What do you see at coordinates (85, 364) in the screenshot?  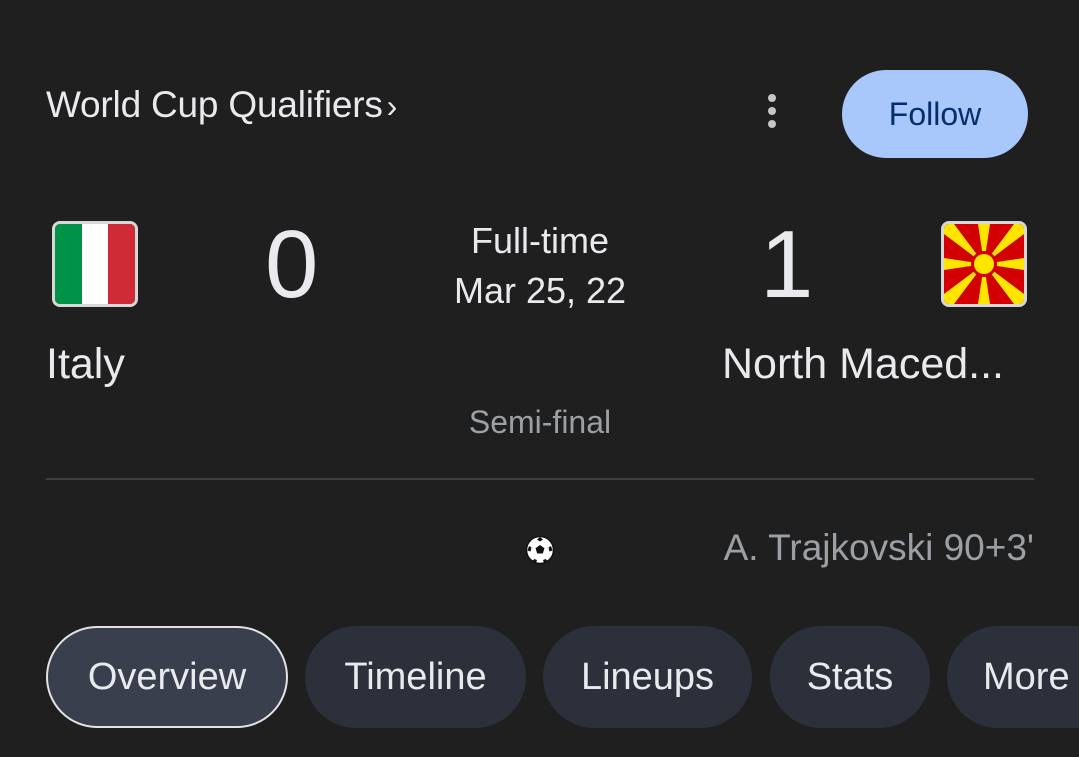 I see `home-team-name: Italy` at bounding box center [85, 364].